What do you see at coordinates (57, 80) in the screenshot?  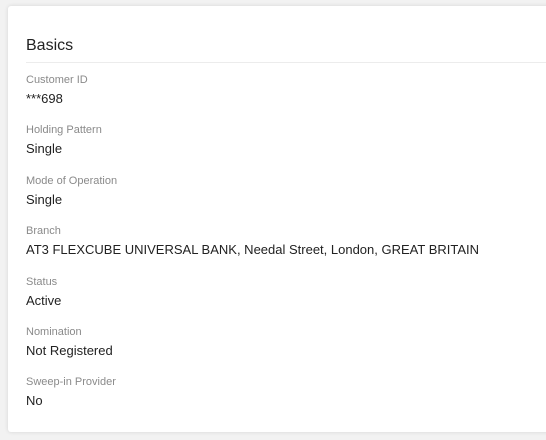 I see `customer-id-label: Customer ID` at bounding box center [57, 80].